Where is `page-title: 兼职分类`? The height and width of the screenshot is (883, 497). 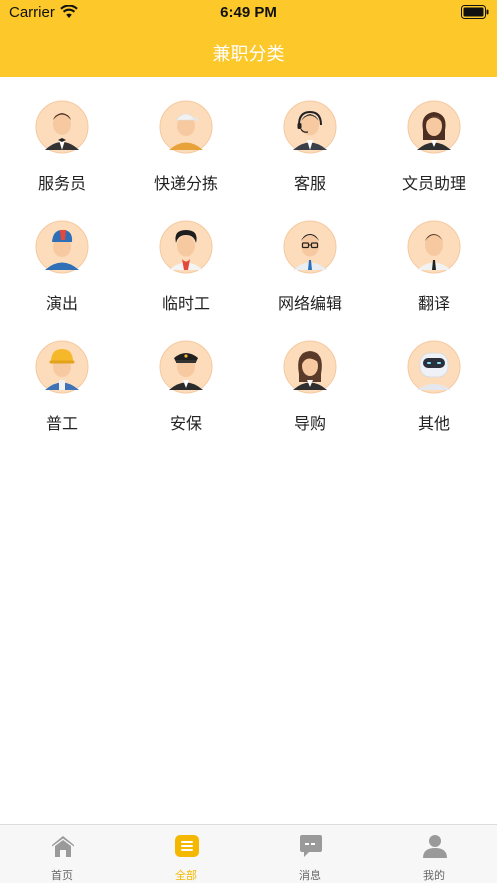 page-title: 兼职分类 is located at coordinates (248, 54).